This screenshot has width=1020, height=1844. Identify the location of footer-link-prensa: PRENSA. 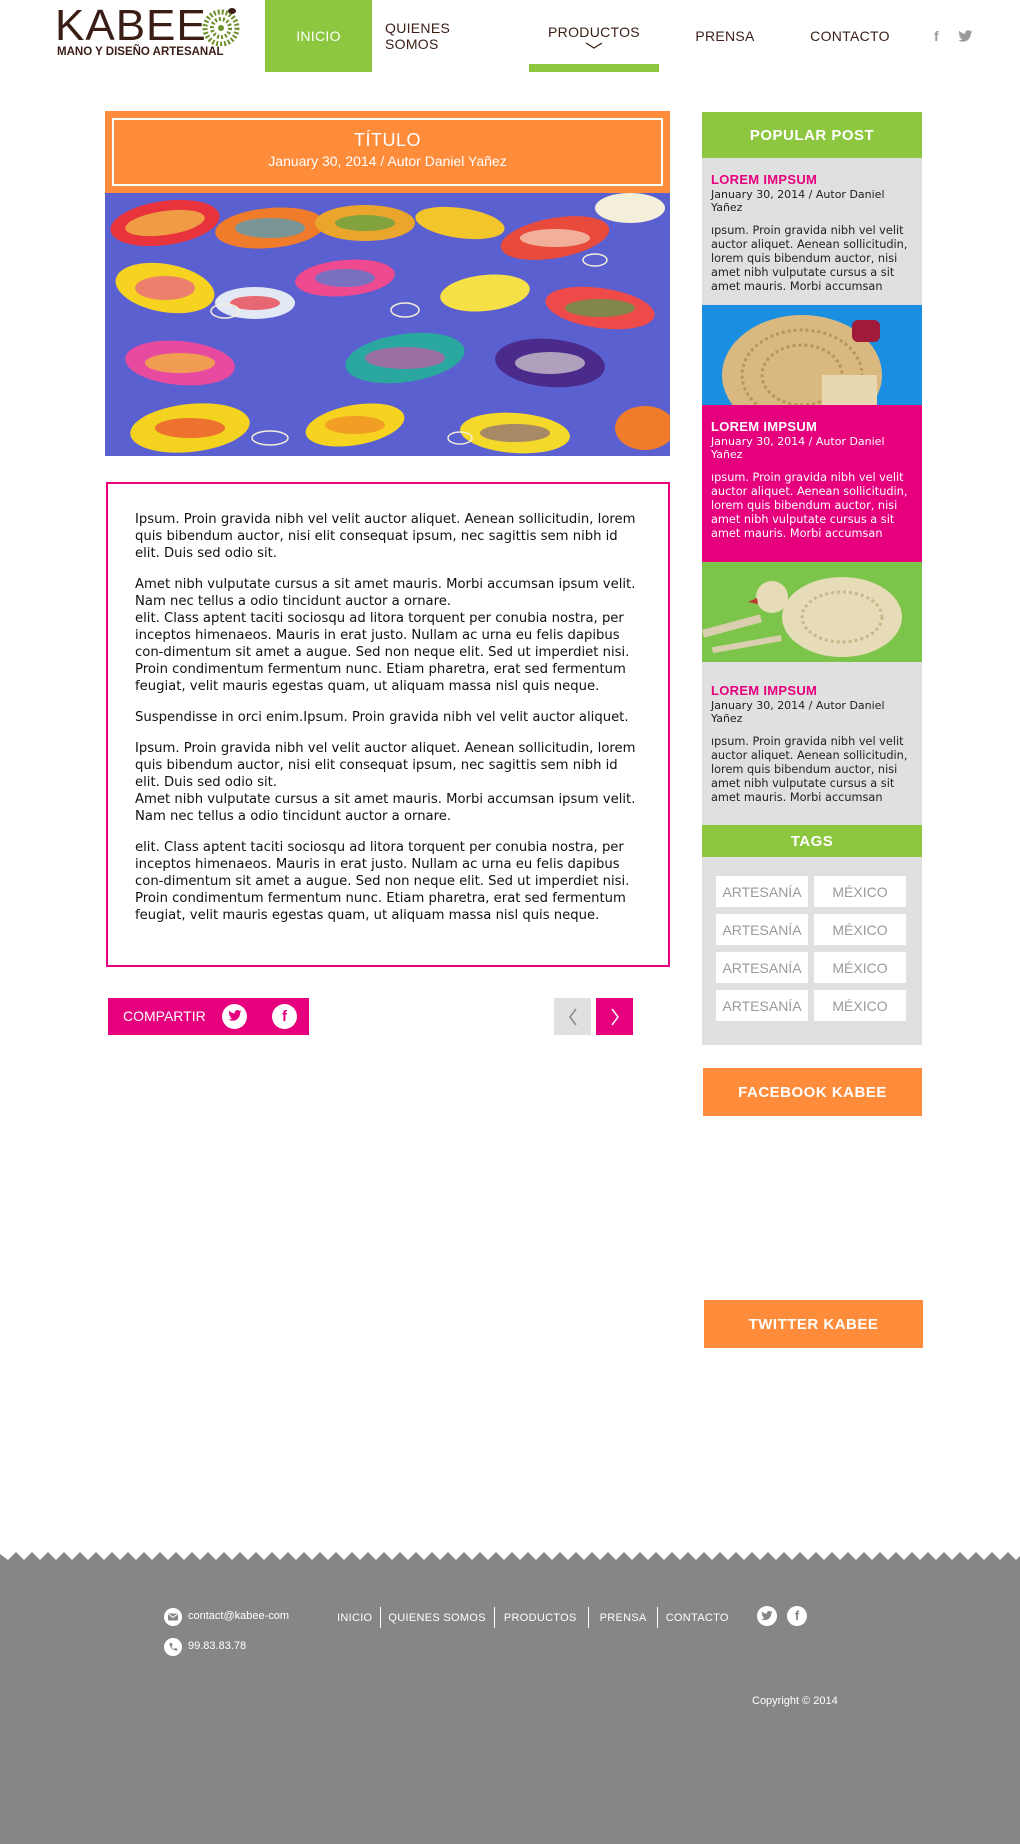
(623, 1618).